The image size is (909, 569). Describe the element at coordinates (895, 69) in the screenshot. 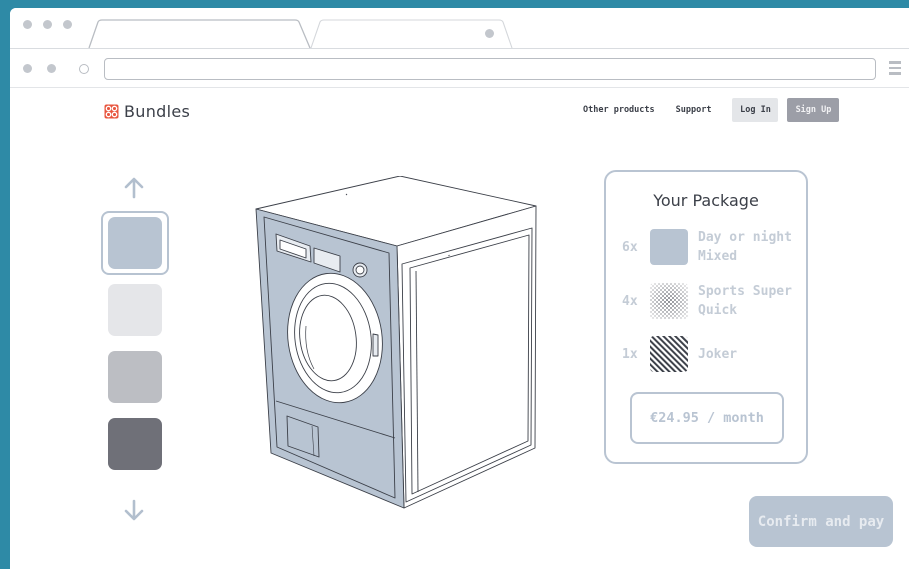

I see `browser-menu-icon` at that location.